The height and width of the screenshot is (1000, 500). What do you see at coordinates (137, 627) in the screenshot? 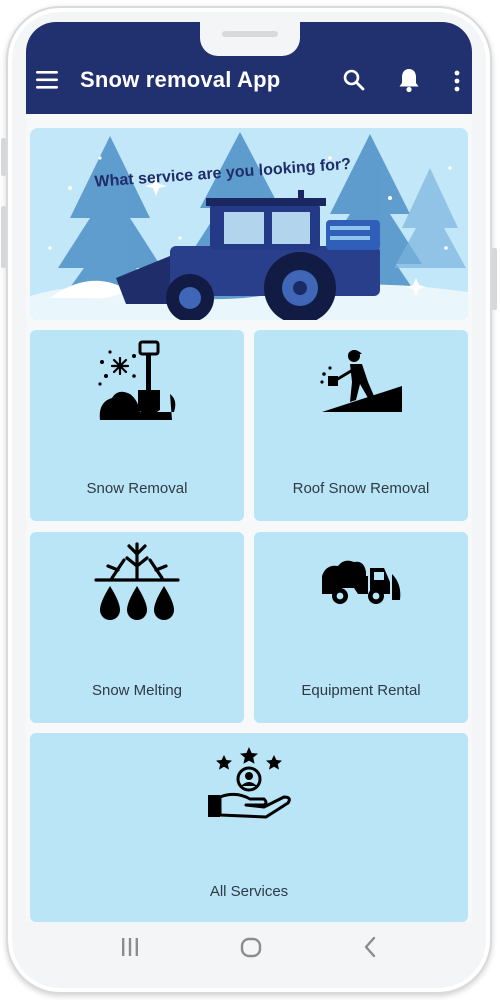
I see `service-tile-snow-melting: Snow Melting` at bounding box center [137, 627].